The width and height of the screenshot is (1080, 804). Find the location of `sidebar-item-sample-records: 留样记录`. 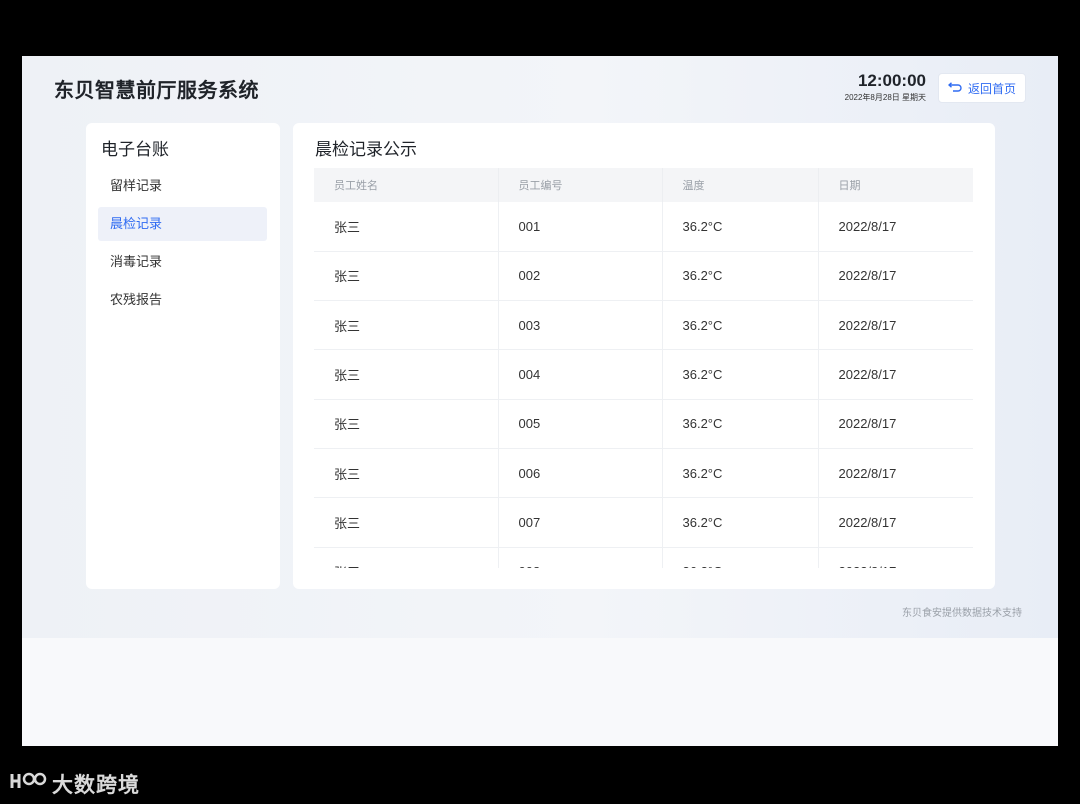

sidebar-item-sample-records: 留样记录 is located at coordinates (182, 186).